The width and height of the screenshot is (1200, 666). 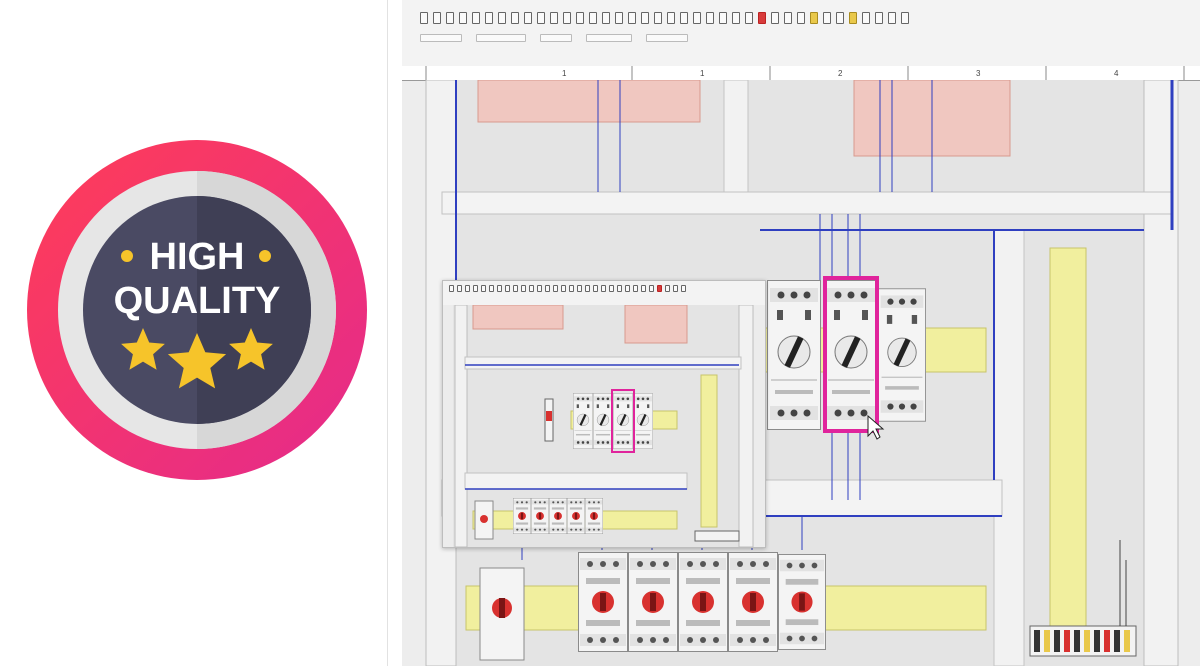 I want to click on badge-dot-left, so click(x=127, y=256).